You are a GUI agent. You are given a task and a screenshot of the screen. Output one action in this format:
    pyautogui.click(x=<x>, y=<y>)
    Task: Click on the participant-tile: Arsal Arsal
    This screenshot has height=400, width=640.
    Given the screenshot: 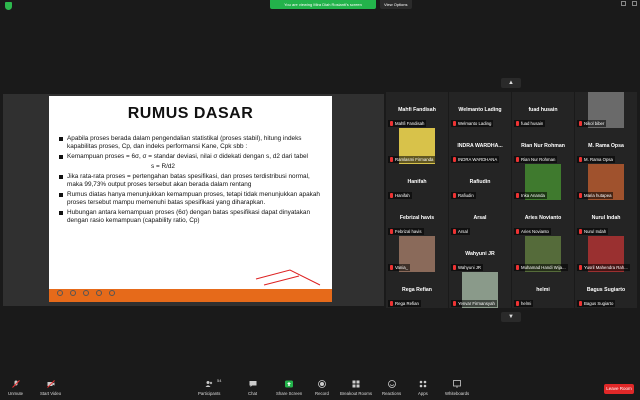 What is the action you would take?
    pyautogui.click(x=480, y=218)
    